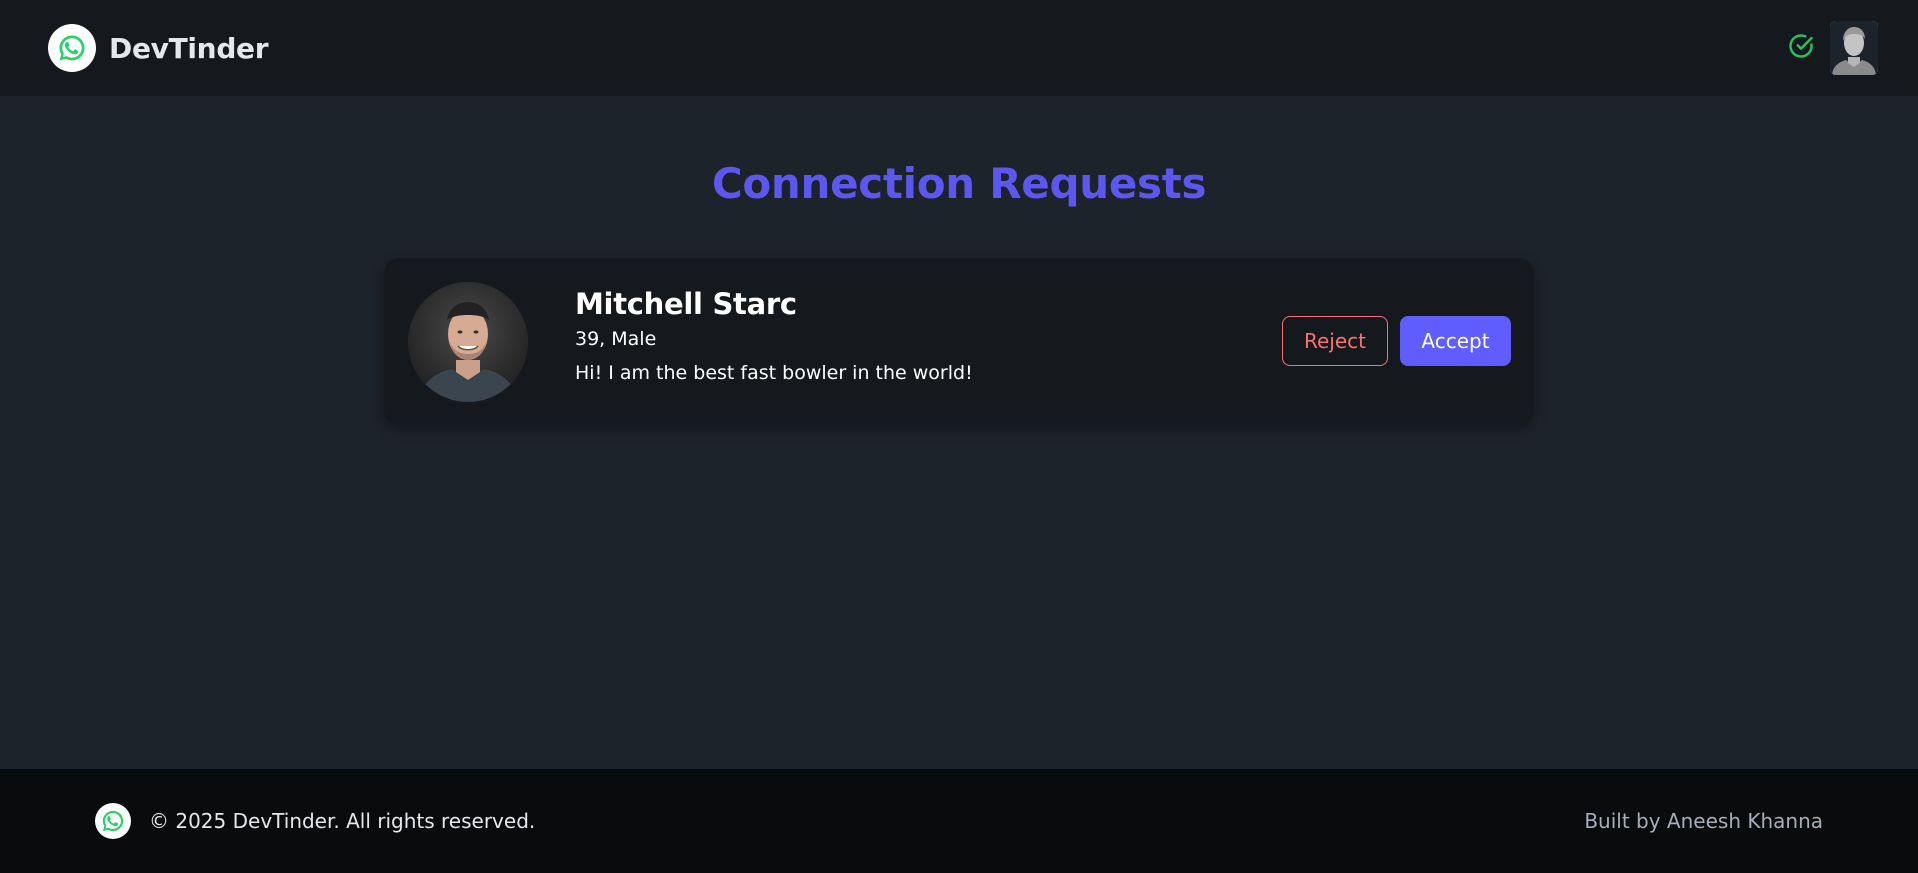  Describe the element at coordinates (1801, 48) in the screenshot. I see `check-circle-icon` at that location.